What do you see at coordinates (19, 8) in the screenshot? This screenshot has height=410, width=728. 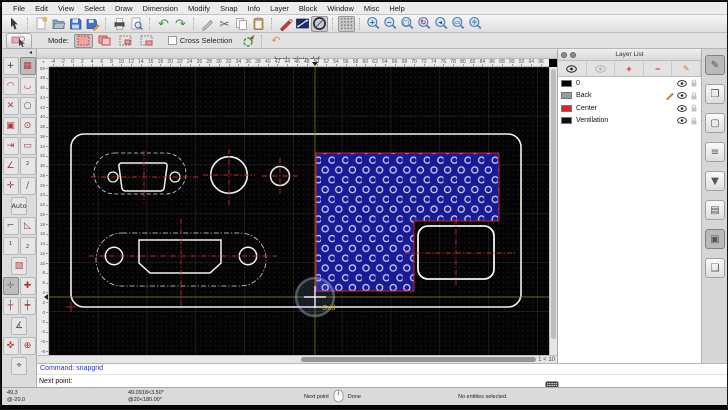 I see `menu-file: File` at bounding box center [19, 8].